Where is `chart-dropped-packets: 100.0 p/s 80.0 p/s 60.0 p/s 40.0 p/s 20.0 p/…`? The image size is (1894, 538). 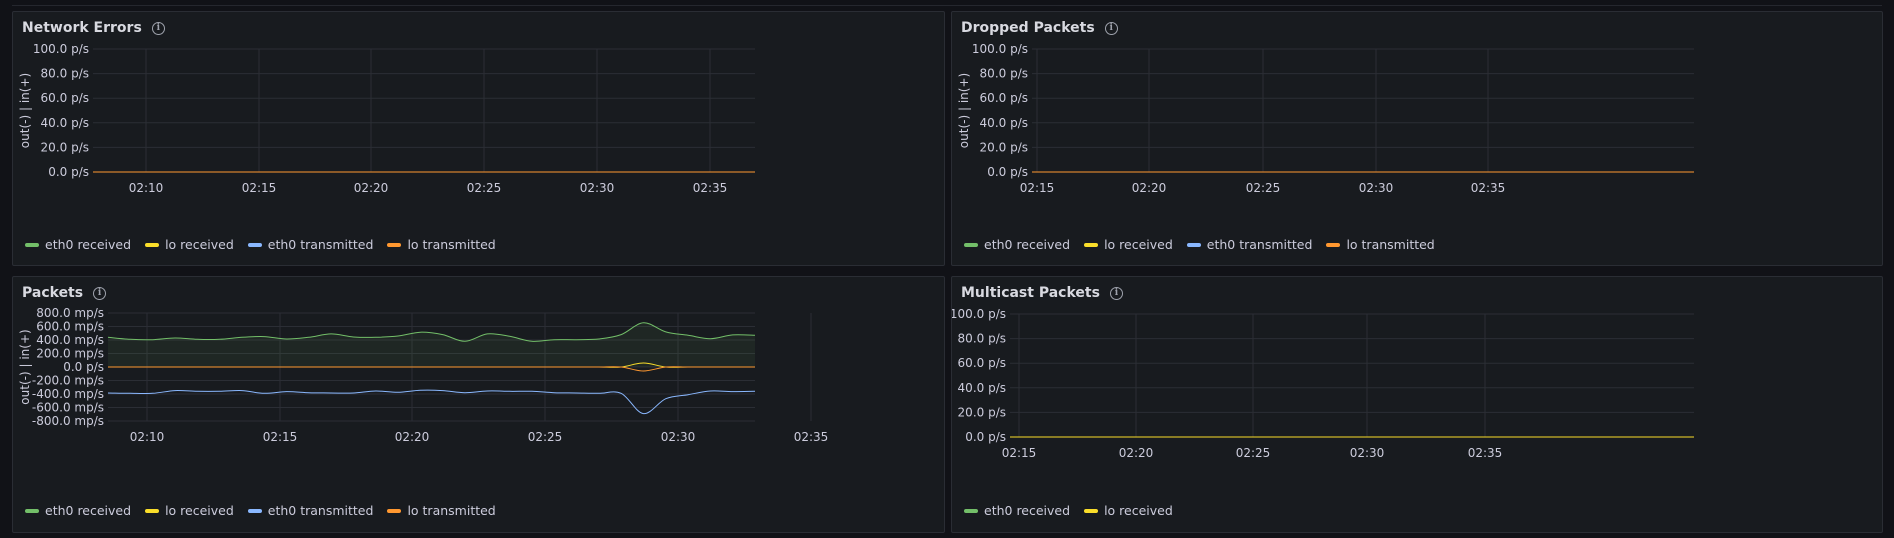 chart-dropped-packets: 100.0 p/s 80.0 p/s 60.0 p/s 40.0 p/s 20.0 p/… is located at coordinates (1325, 118).